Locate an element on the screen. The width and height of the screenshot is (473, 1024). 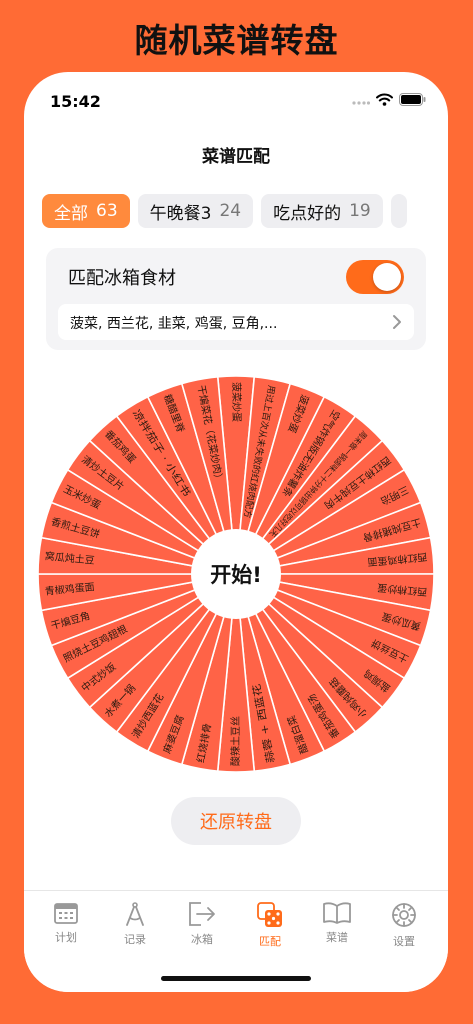
chip-treat: 吃点好的 19 is located at coordinates (322, 211).